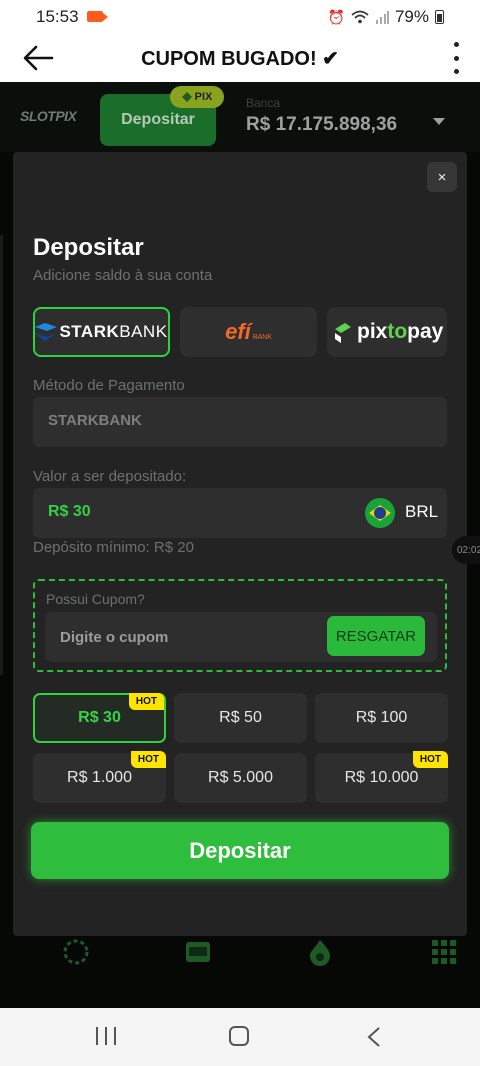 The image size is (480, 1066). I want to click on amount-option-label: R$ 100, so click(381, 717).